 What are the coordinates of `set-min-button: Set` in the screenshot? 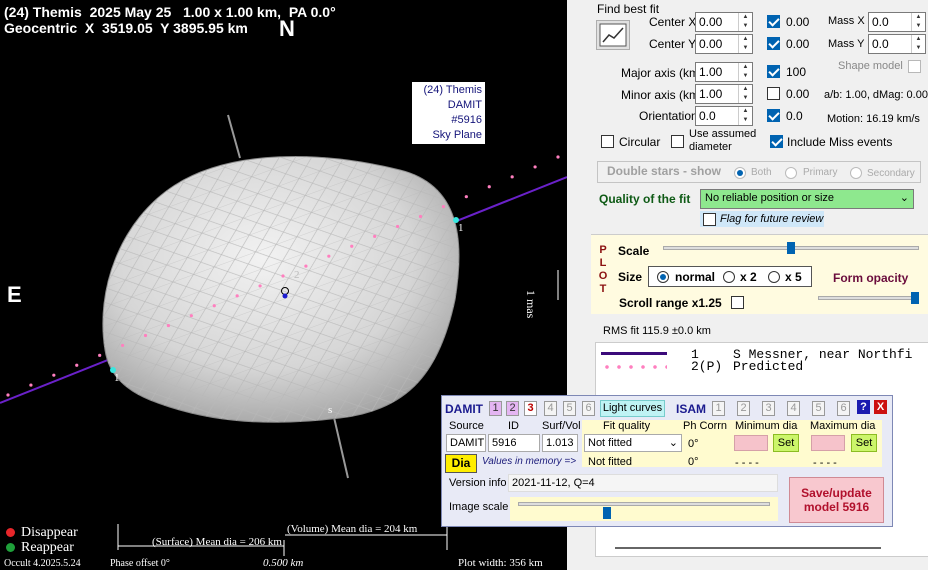 It's located at (786, 443).